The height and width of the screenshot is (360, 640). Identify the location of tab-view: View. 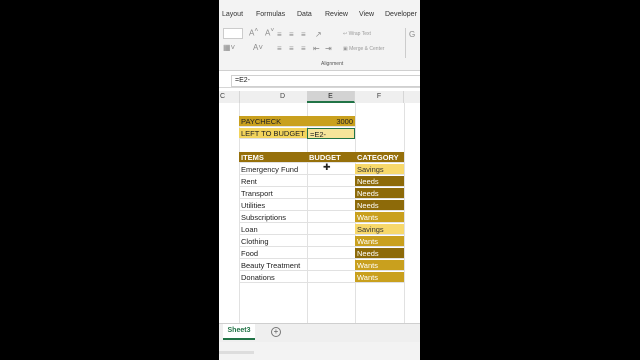
(366, 14).